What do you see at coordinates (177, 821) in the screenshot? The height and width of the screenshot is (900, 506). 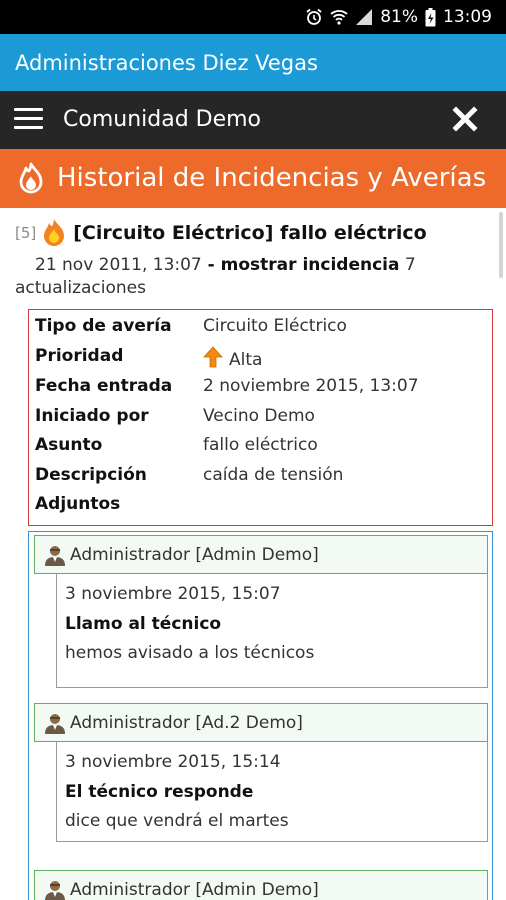 I see `update-text: dice que vendrá el martes` at bounding box center [177, 821].